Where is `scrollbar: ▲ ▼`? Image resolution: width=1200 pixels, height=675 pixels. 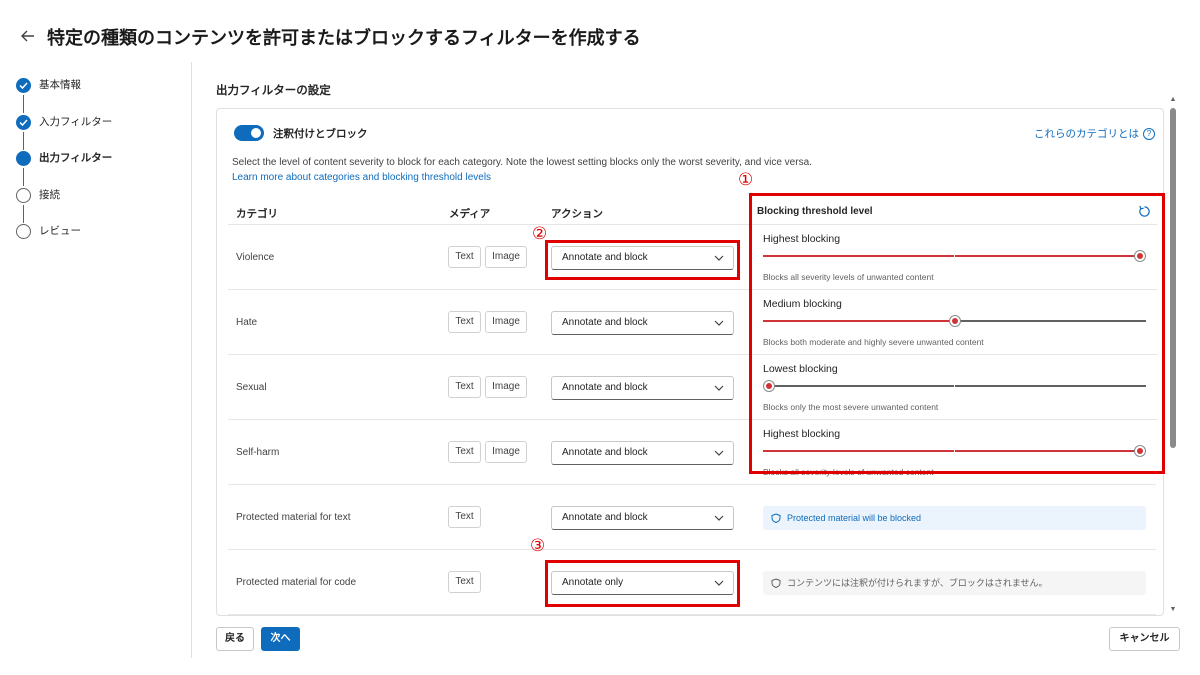 scrollbar: ▲ ▼ is located at coordinates (1173, 356).